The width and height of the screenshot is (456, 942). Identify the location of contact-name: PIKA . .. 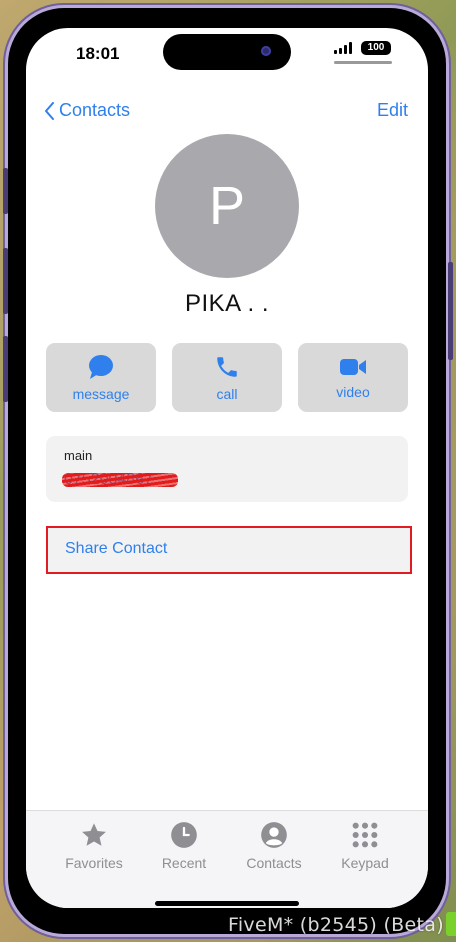
(227, 303).